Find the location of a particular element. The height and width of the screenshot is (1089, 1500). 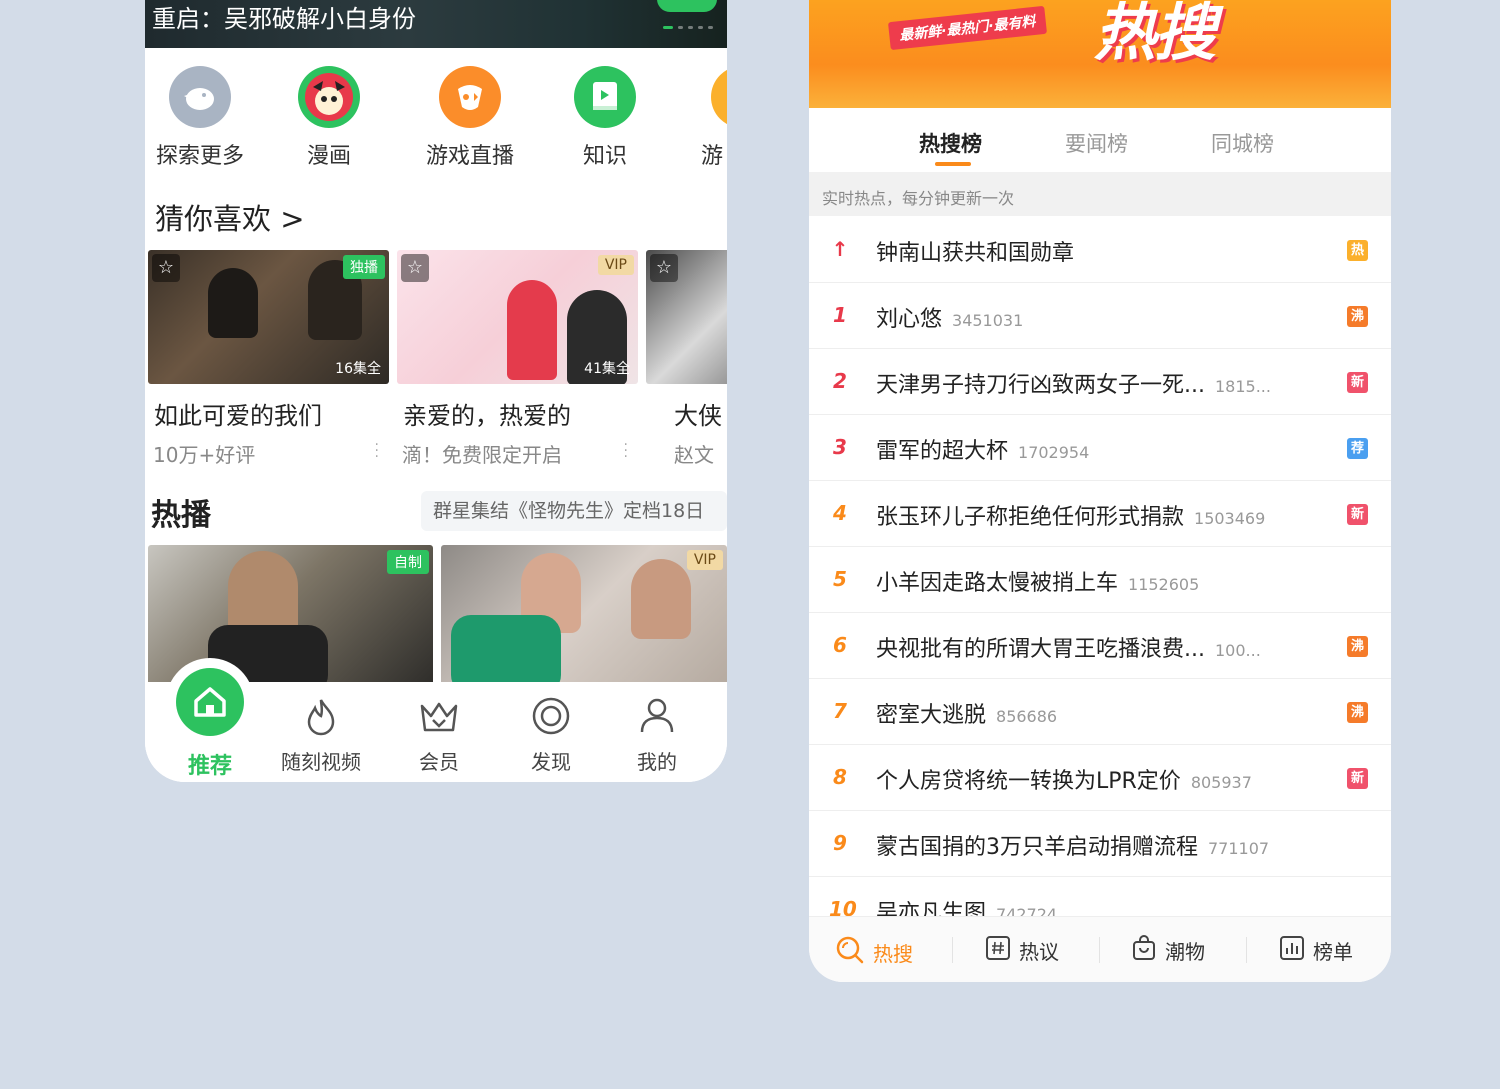

bag-icon is located at coordinates (1144, 950).